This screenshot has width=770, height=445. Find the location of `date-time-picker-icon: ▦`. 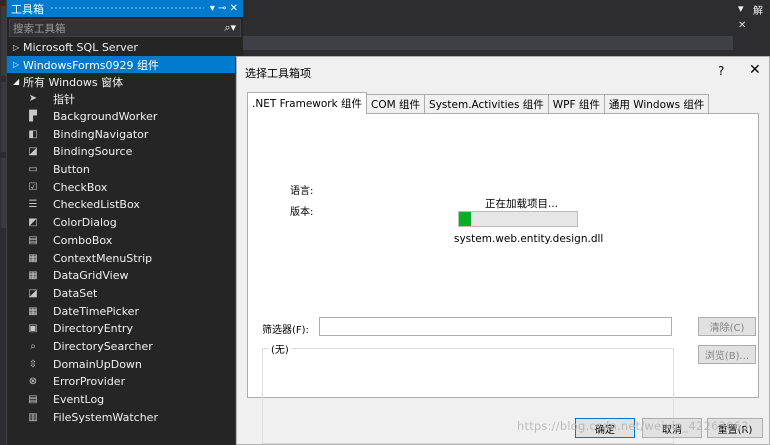

date-time-picker-icon: ▦ is located at coordinates (33, 311).